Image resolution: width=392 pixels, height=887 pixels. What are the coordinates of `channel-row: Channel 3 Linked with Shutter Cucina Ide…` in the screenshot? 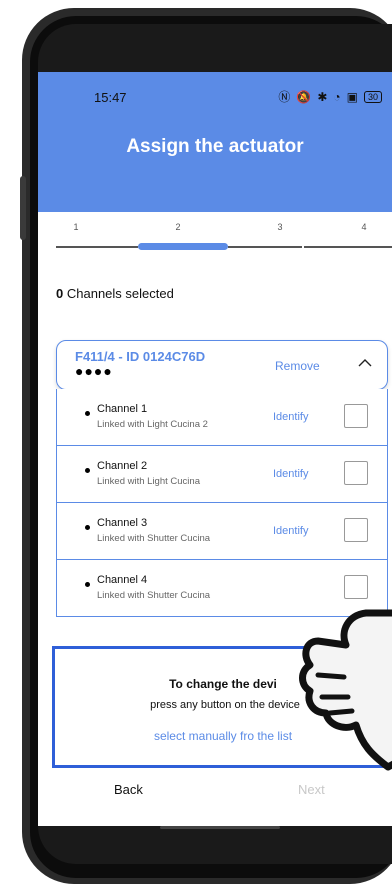 It's located at (222, 531).